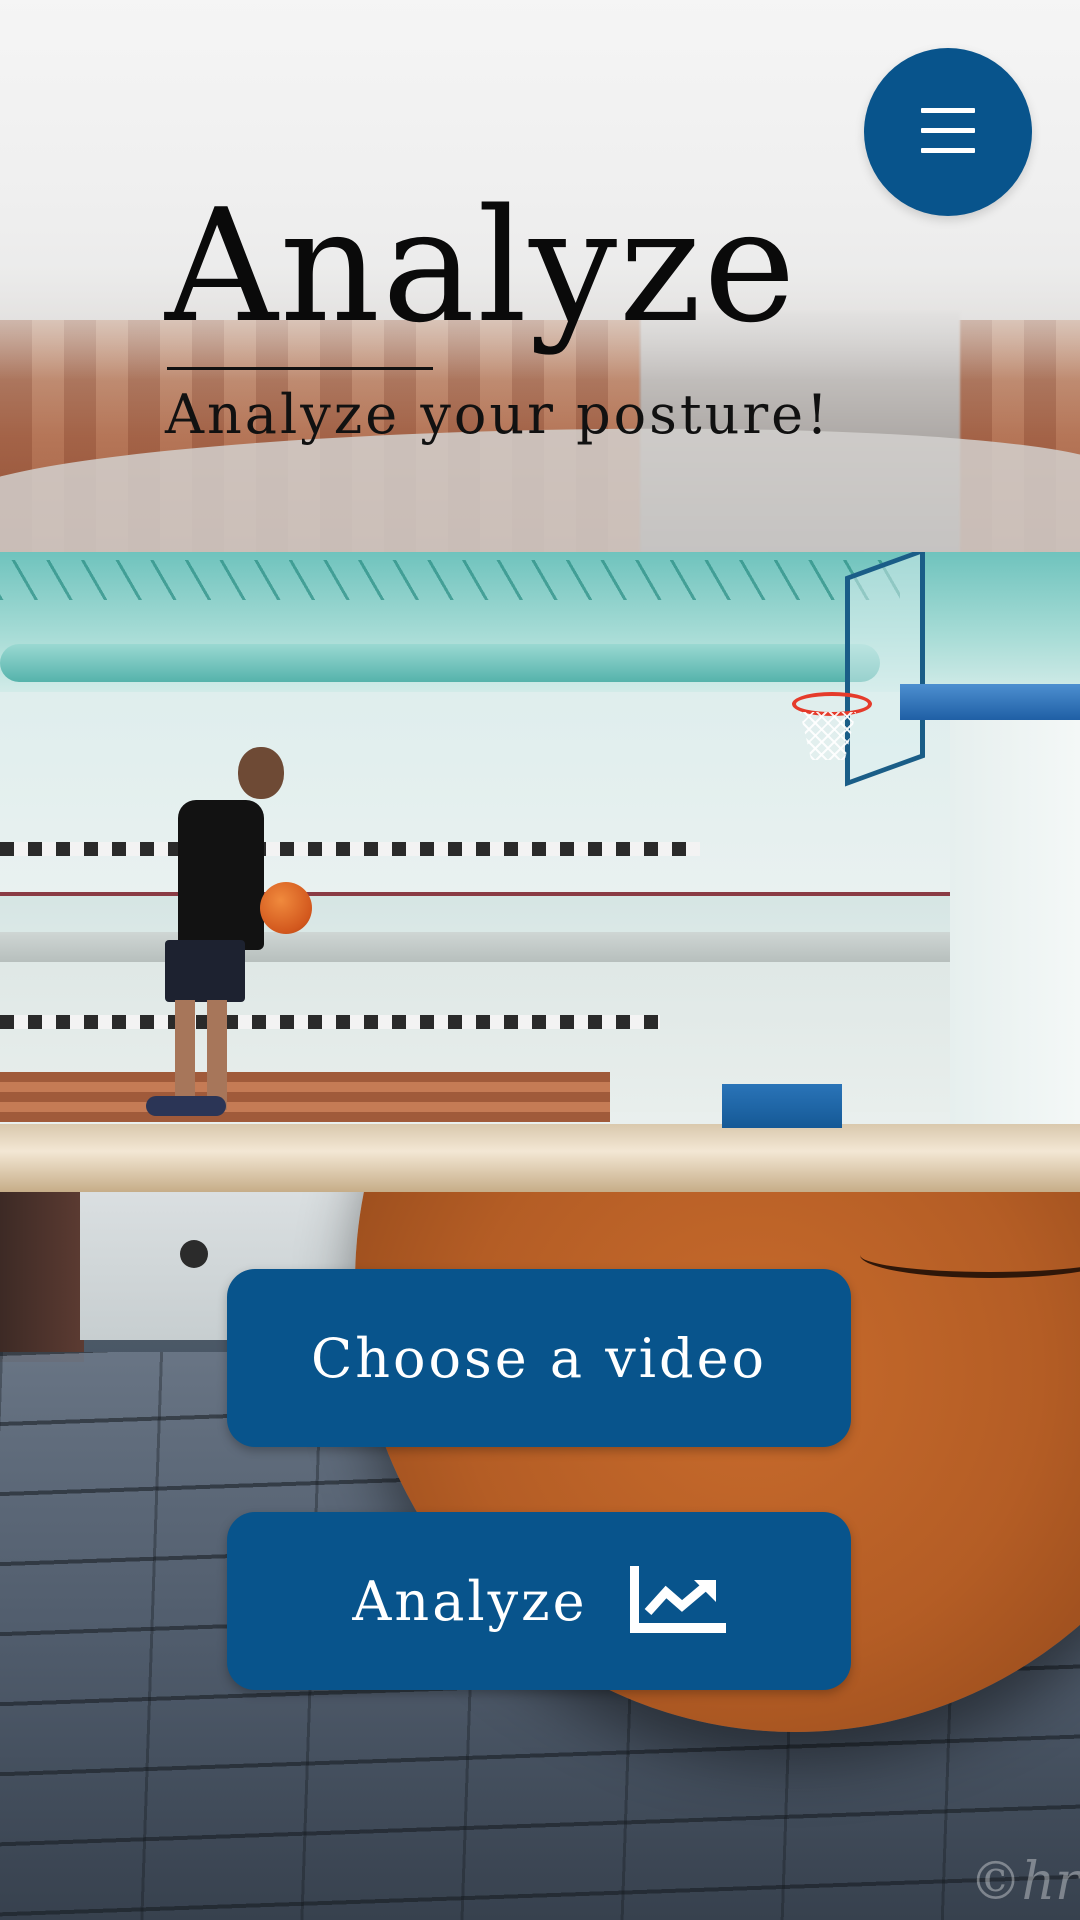 The image size is (1080, 1920). What do you see at coordinates (948, 132) in the screenshot?
I see `menu-button` at bounding box center [948, 132].